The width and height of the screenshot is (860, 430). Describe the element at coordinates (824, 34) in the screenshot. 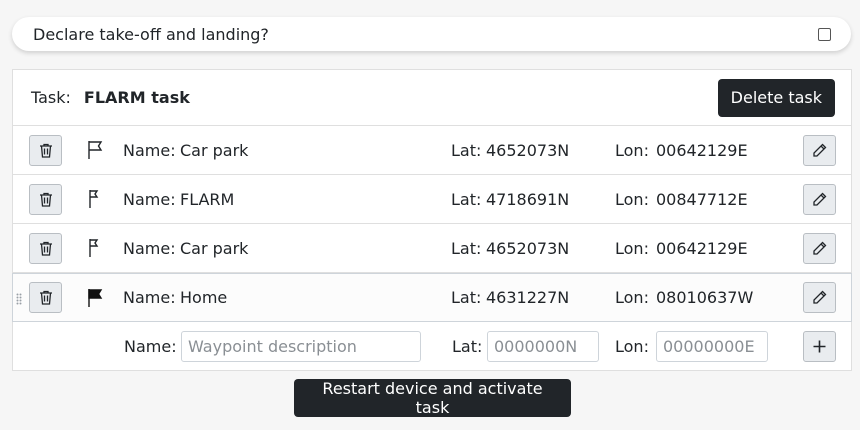

I see `declare-checkbox` at that location.